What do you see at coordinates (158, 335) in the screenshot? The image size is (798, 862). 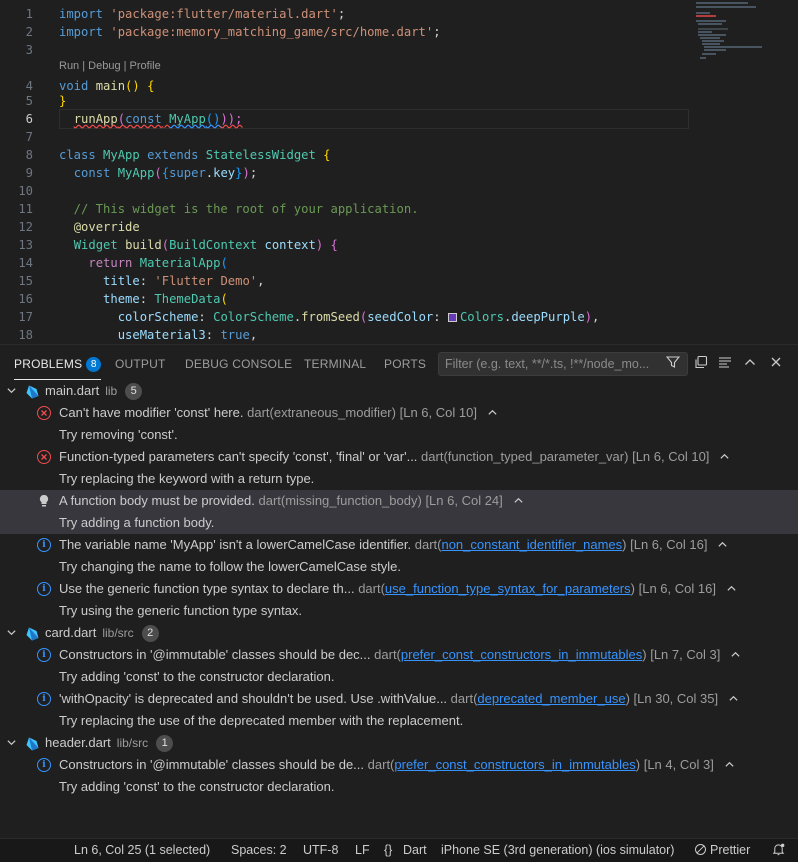 I see `code-text: useMaterial3: true,` at bounding box center [158, 335].